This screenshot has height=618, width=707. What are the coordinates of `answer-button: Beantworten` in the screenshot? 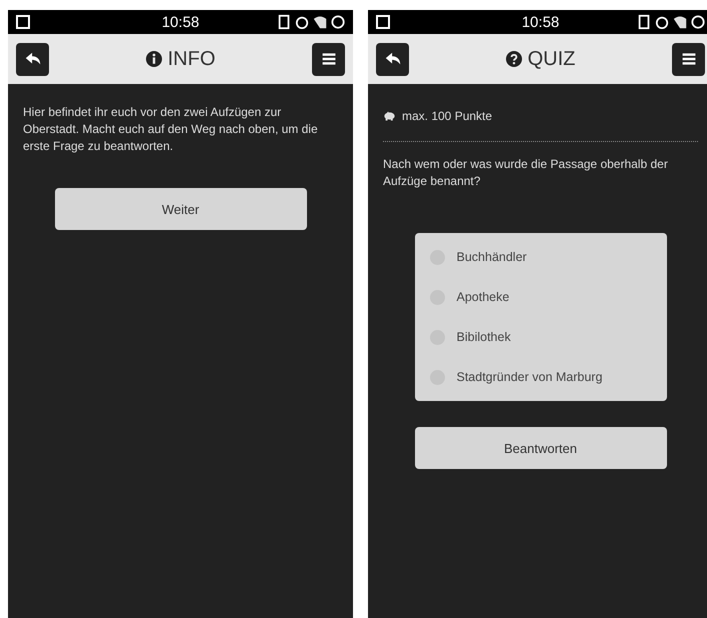 It's located at (540, 448).